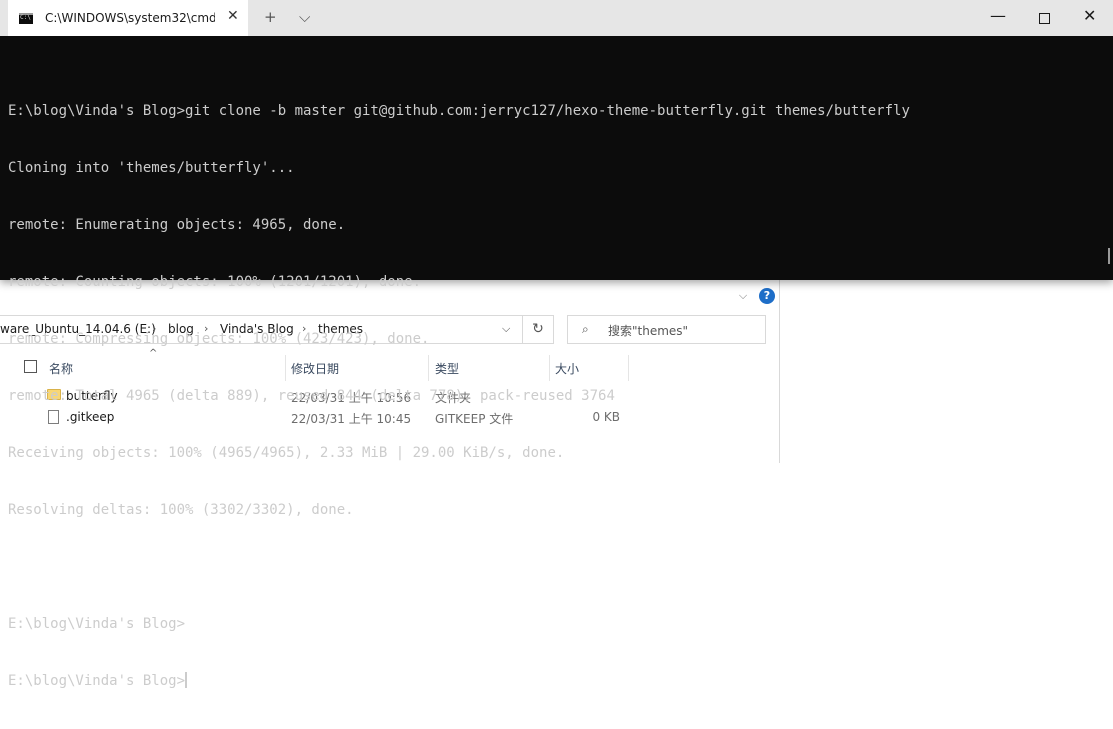  I want to click on prompt-line: E:\blog\Vinda's Blog>, so click(459, 681).